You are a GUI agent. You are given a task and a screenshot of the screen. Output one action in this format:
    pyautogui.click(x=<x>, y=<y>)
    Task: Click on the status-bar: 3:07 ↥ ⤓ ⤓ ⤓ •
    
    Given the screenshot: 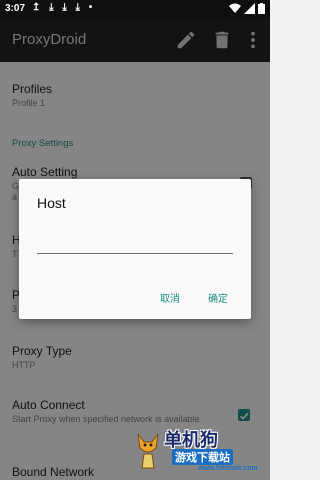 What is the action you would take?
    pyautogui.click(x=135, y=9)
    